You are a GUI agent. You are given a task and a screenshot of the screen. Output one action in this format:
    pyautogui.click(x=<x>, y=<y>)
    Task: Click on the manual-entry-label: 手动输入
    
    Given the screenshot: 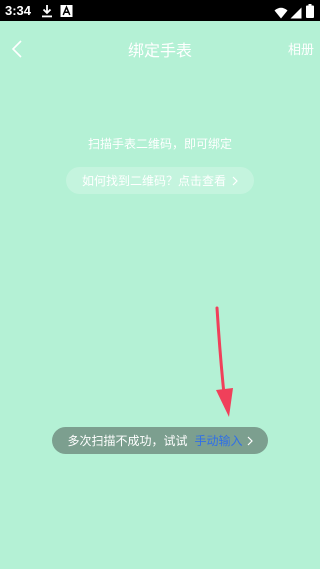 What is the action you would take?
    pyautogui.click(x=218, y=440)
    